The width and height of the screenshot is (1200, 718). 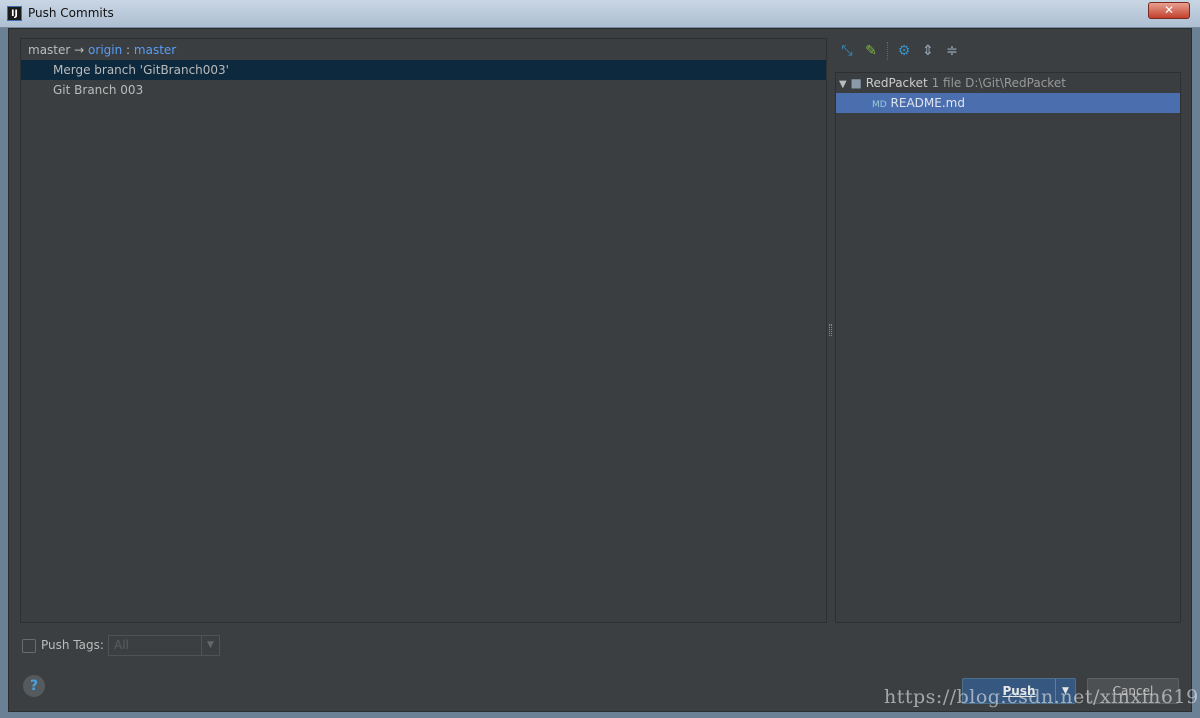 I want to click on push-label: Push, so click(x=1019, y=691).